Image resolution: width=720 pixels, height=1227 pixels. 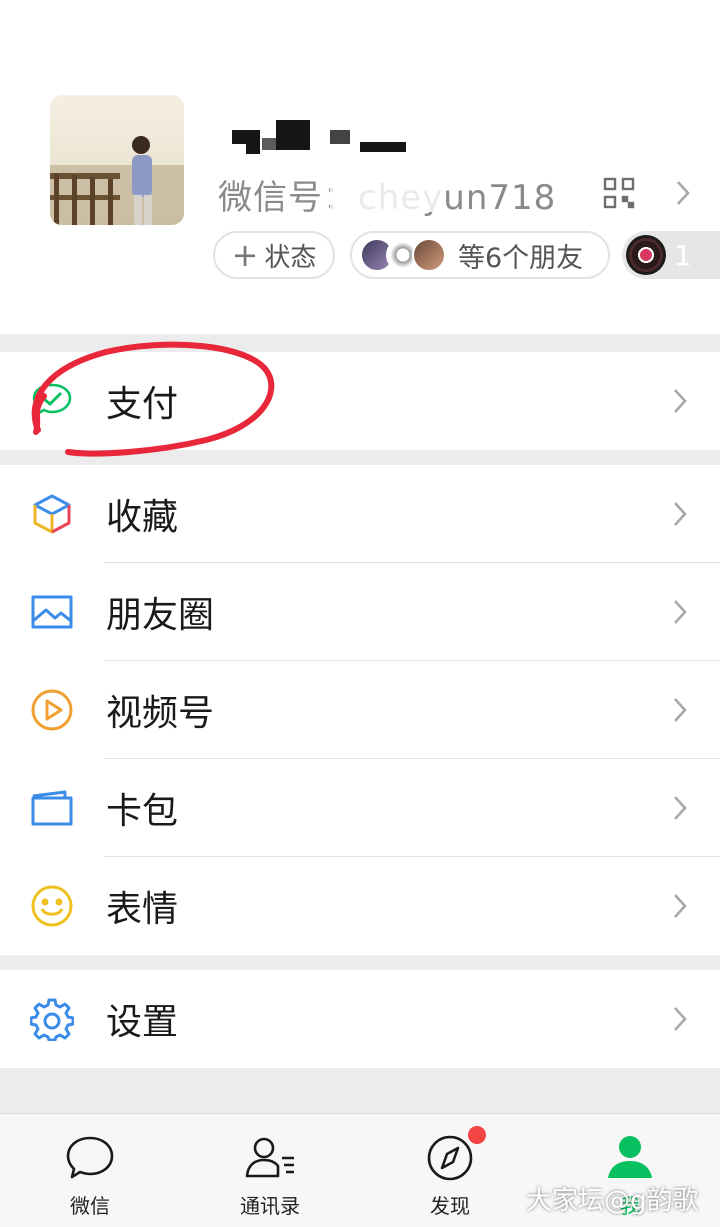 I want to click on moments-label: 朋友圈, so click(x=160, y=615).